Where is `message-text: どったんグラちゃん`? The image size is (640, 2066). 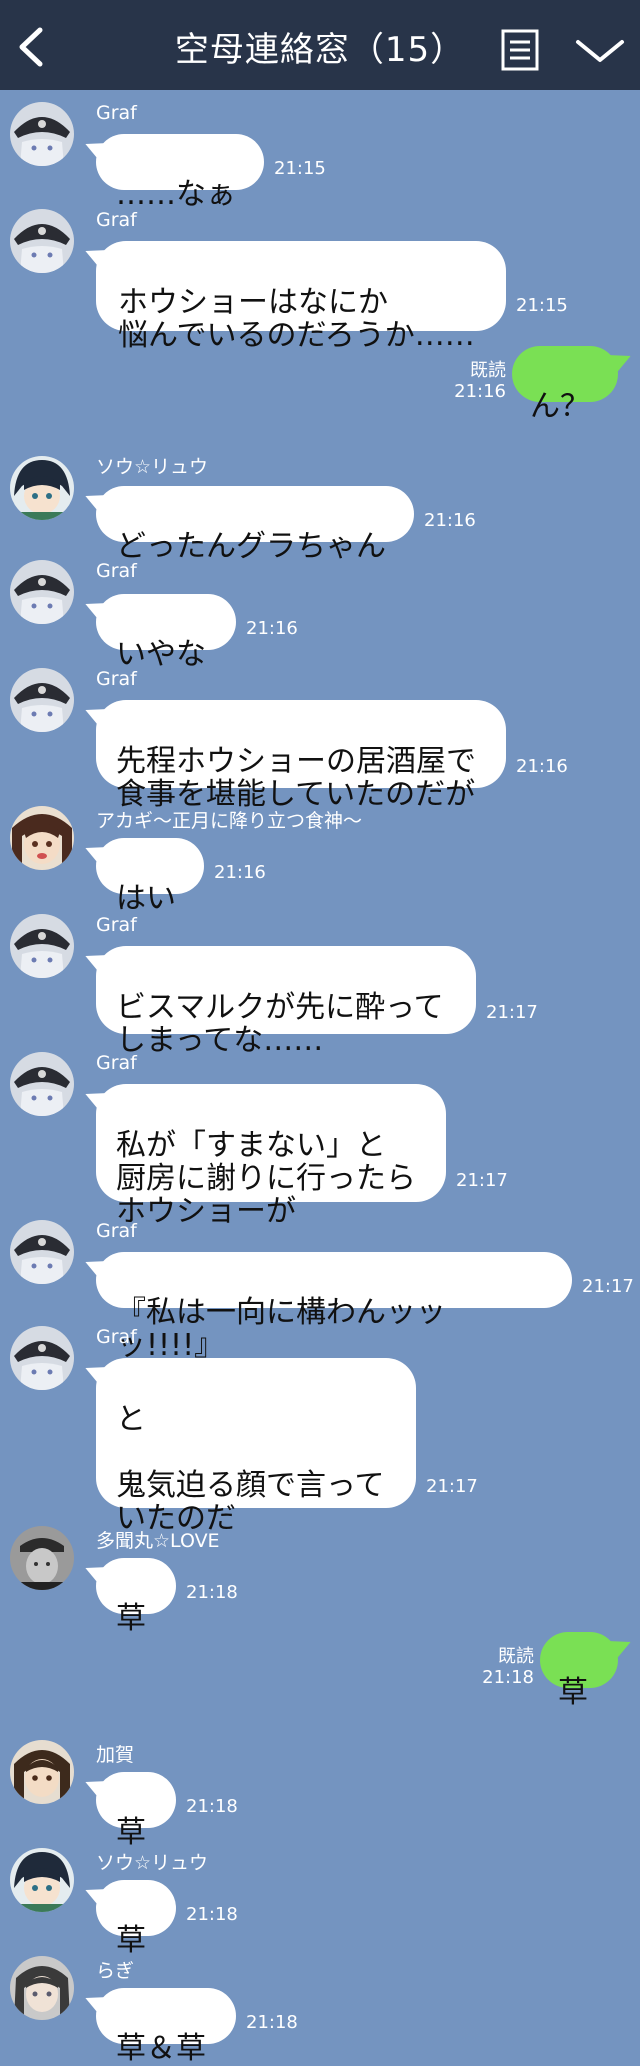
message-text: どったんグラちゃん is located at coordinates (251, 546).